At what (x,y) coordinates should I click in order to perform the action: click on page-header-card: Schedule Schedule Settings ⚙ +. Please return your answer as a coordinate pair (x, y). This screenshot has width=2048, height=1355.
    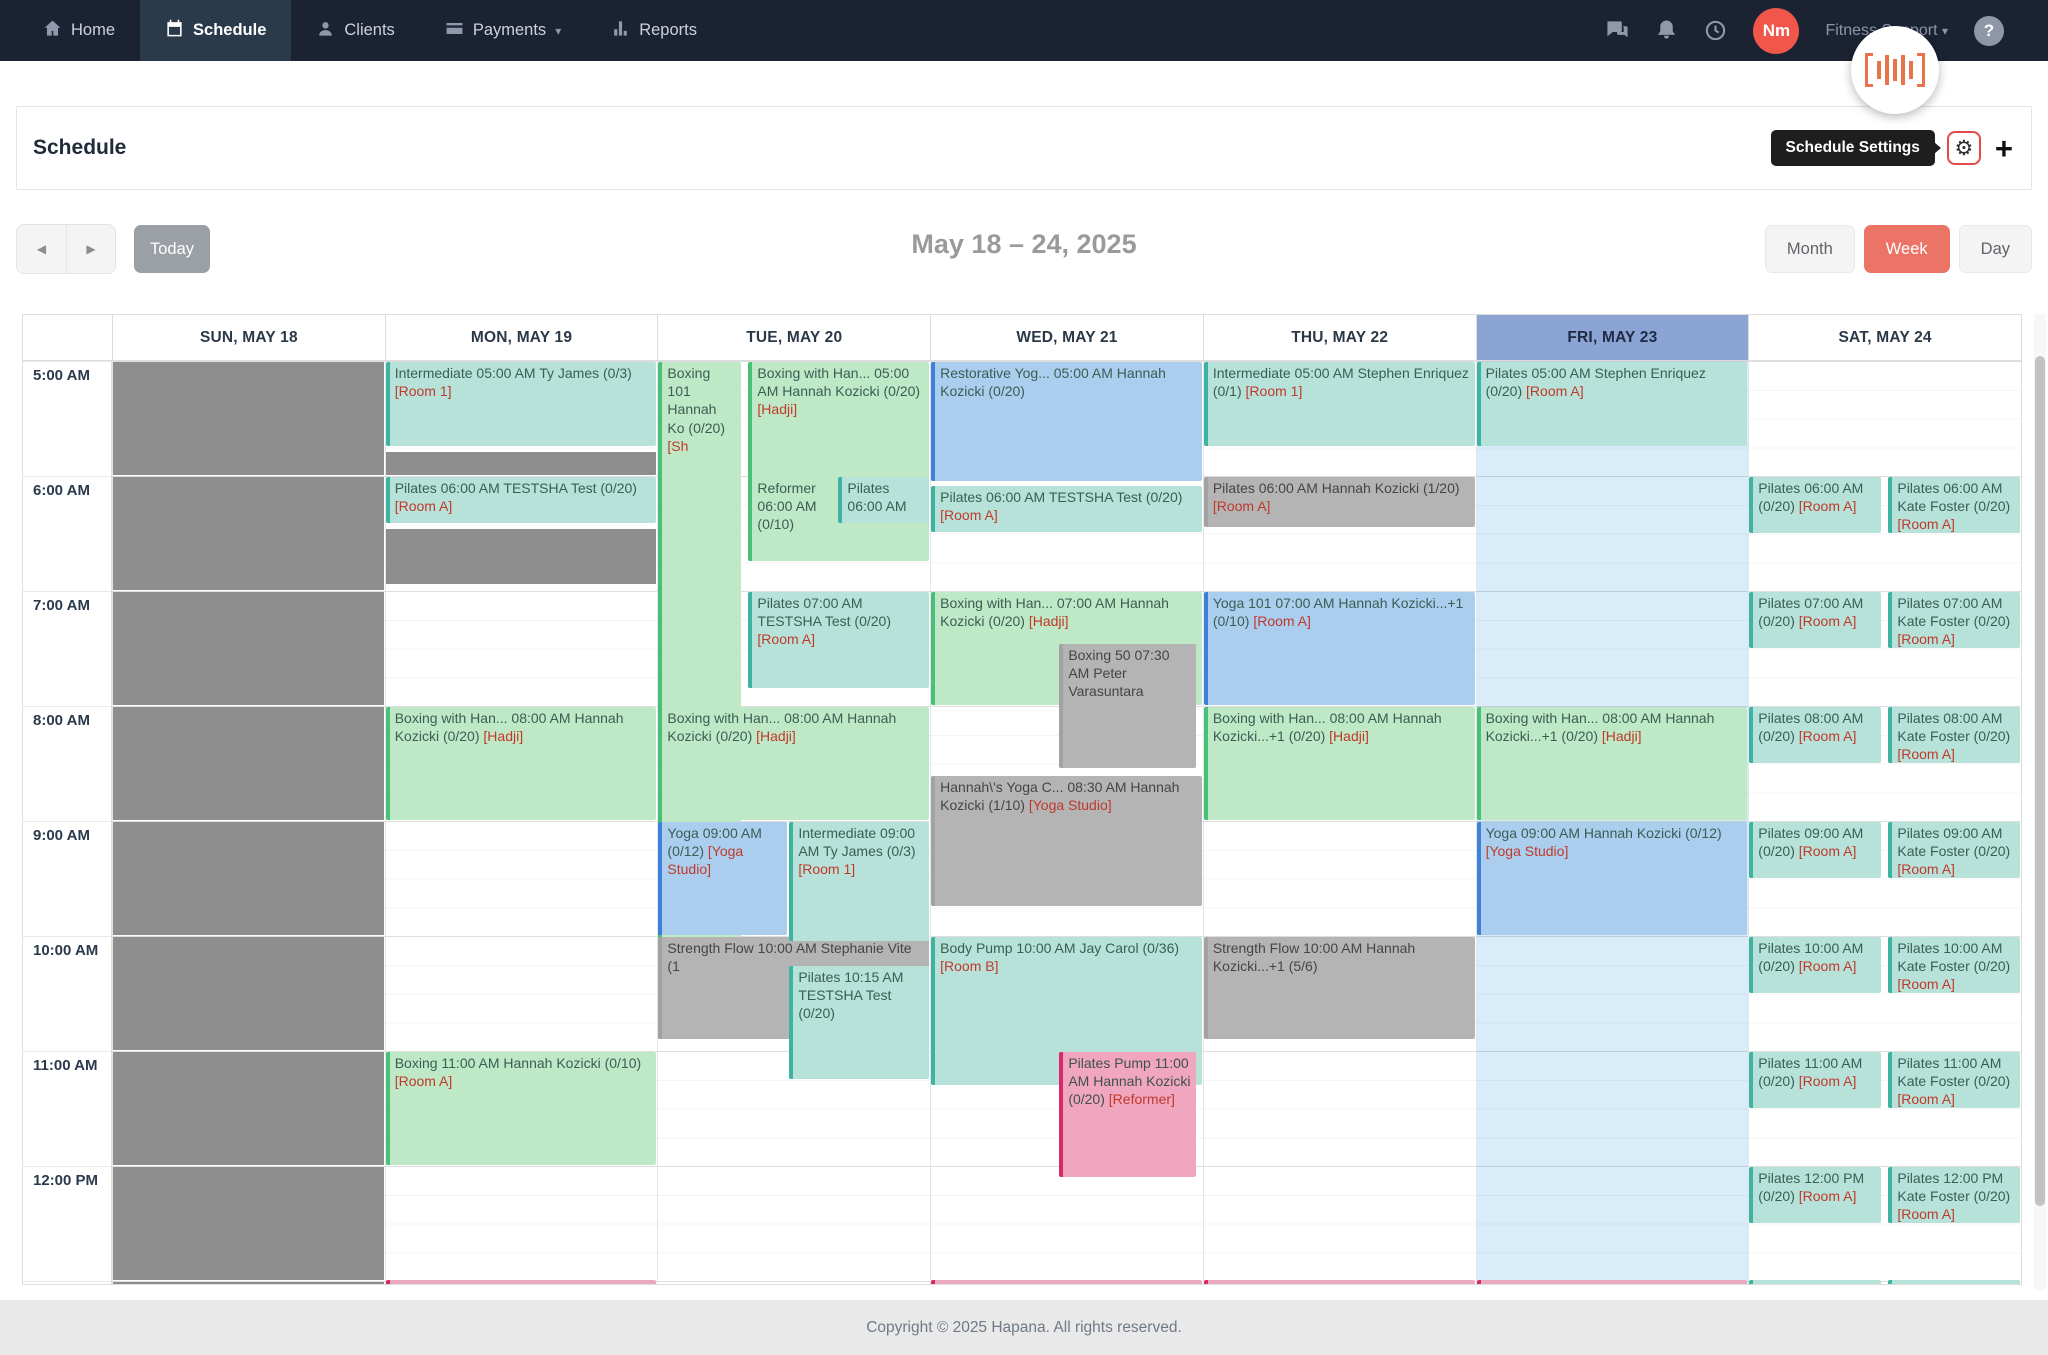
    Looking at the image, I should click on (1024, 148).